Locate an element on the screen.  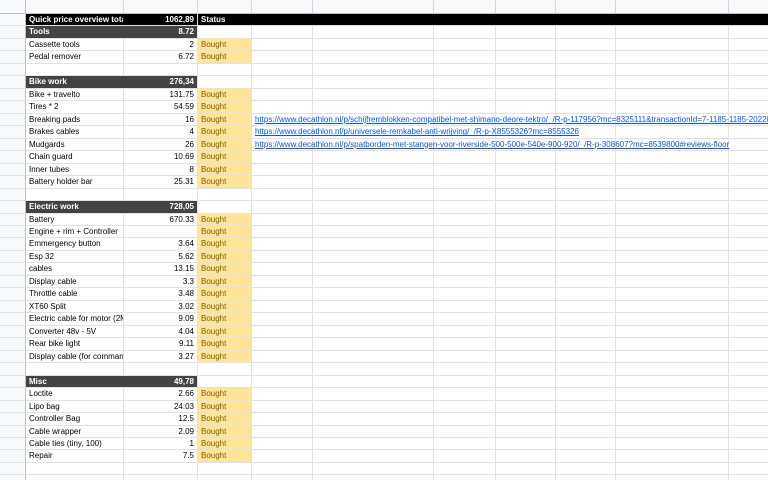
item-price-cell: 10.69 is located at coordinates (160, 156).